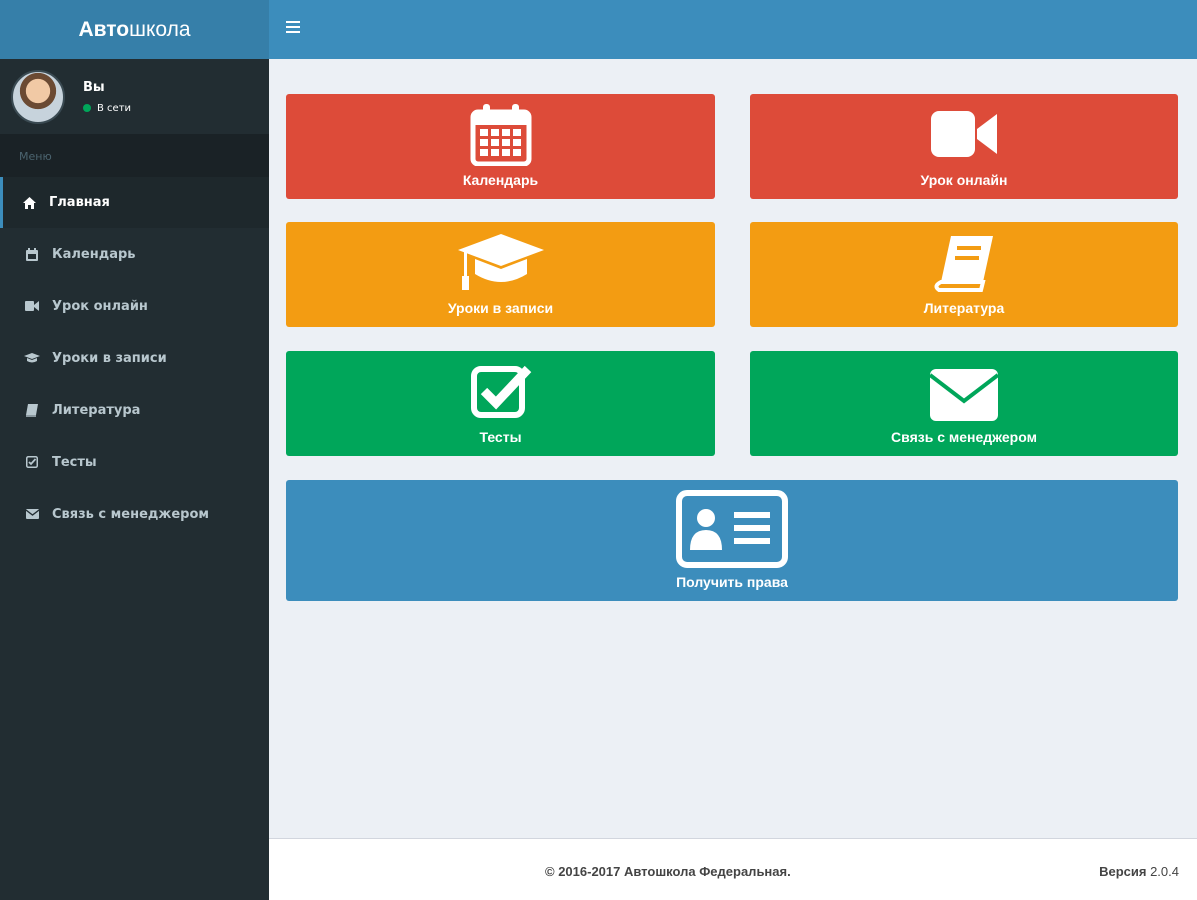 This screenshot has width=1197, height=900. What do you see at coordinates (134, 202) in the screenshot?
I see `sidebar-item-home: Главная` at bounding box center [134, 202].